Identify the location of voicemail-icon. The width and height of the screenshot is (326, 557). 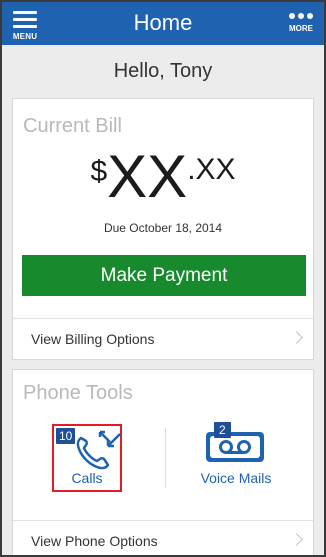
(235, 447).